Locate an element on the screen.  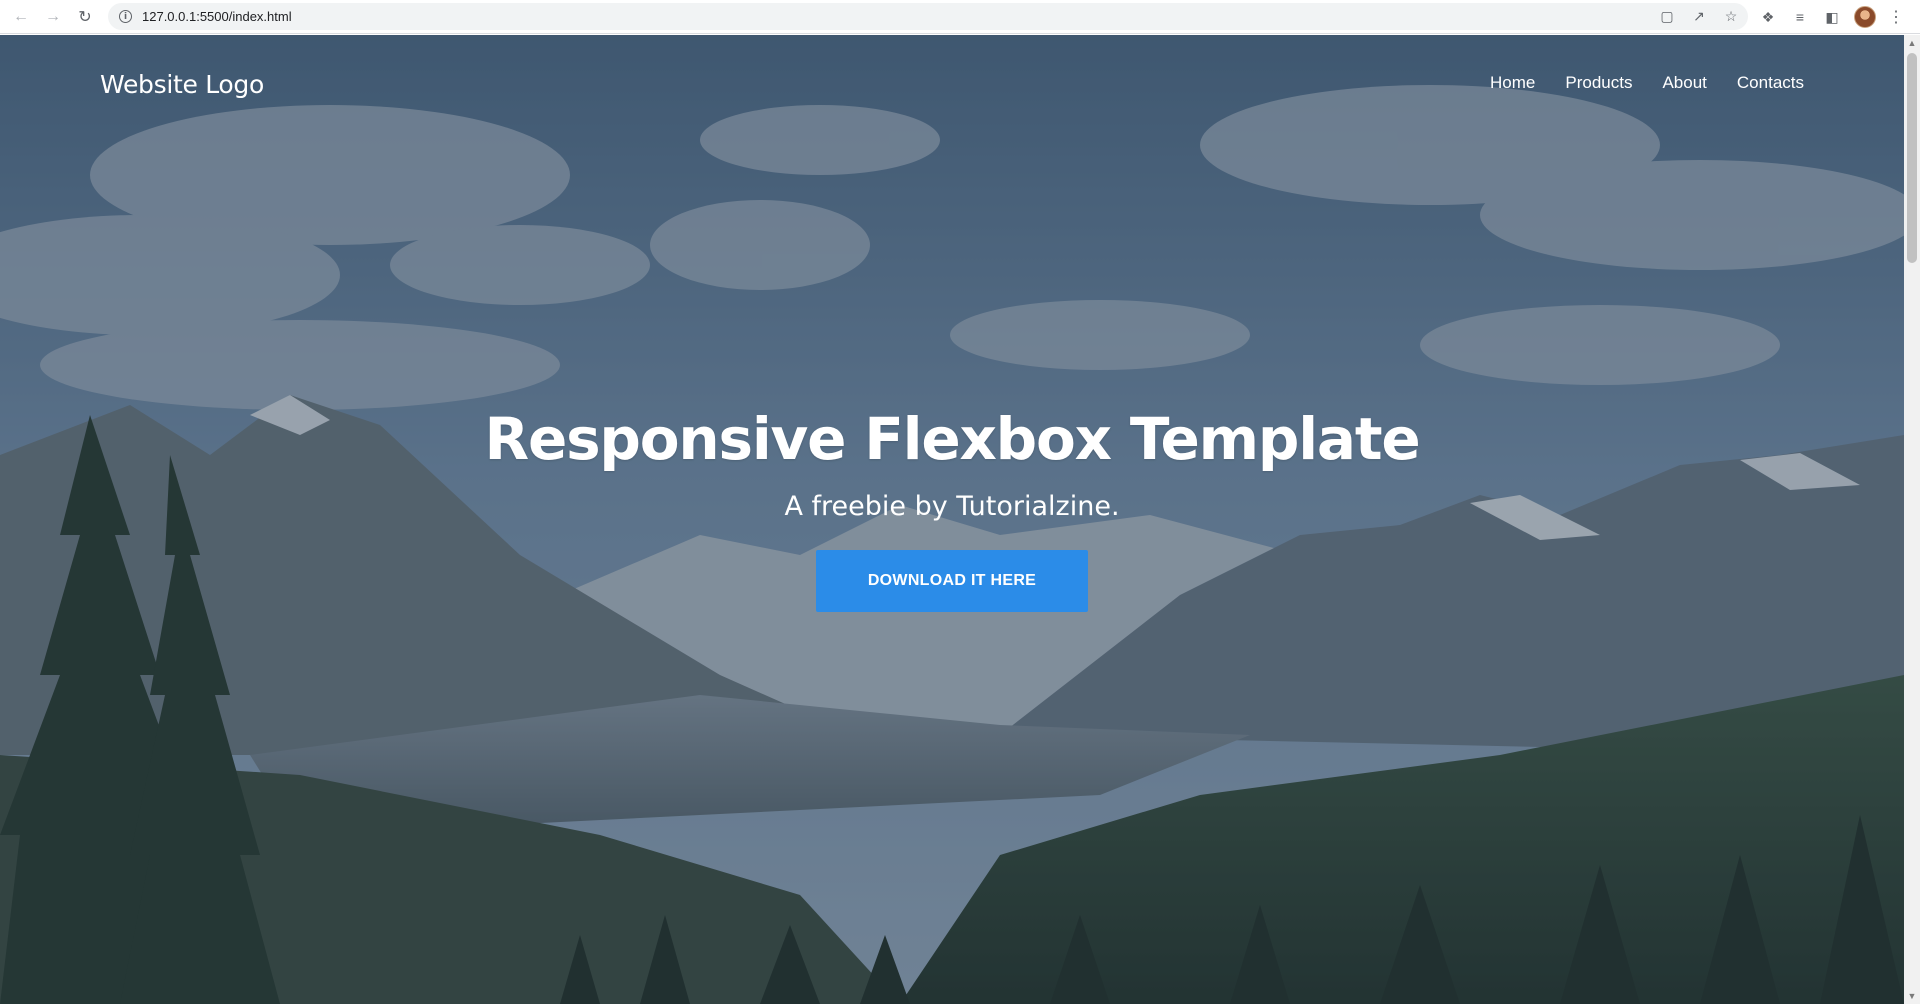
translate-icon: ▢ is located at coordinates (1667, 16).